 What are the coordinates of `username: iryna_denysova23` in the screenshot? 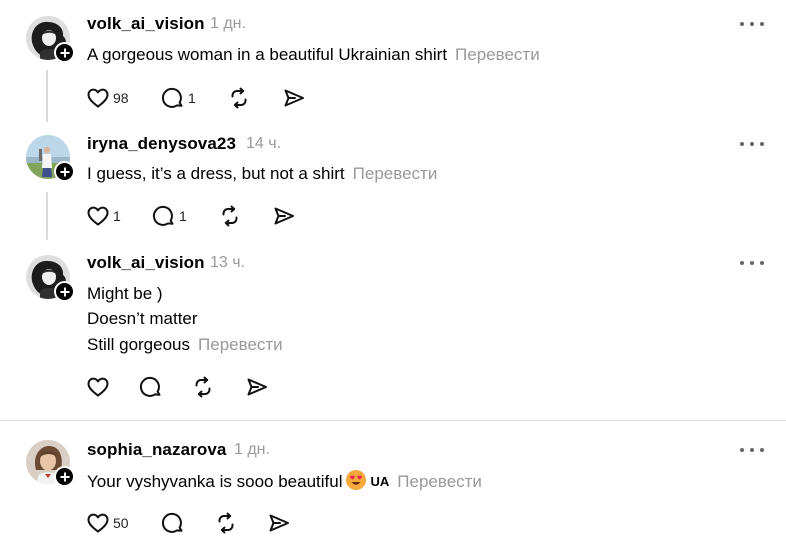 It's located at (161, 144).